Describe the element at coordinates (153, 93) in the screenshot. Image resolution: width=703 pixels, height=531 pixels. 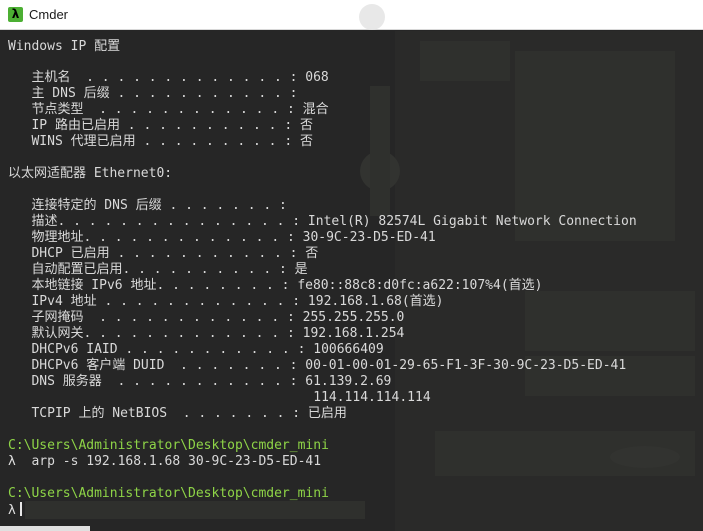
I see `output-line: 主 DNS 后缀 . . . . . . . . . . . :` at that location.